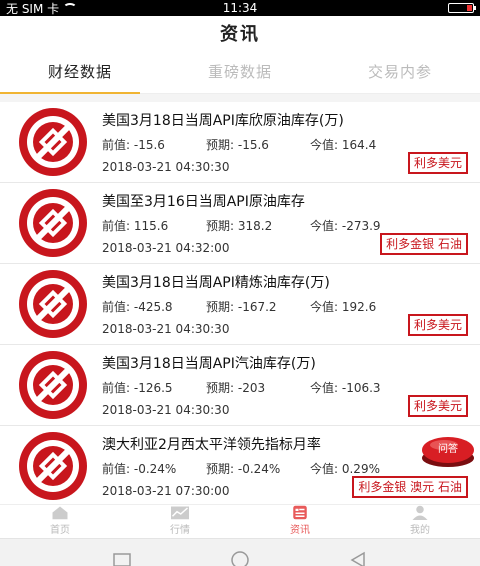 This screenshot has width=480, height=566. I want to click on bottom-nav: 首页 行情 资讯 我的, so click(240, 521).